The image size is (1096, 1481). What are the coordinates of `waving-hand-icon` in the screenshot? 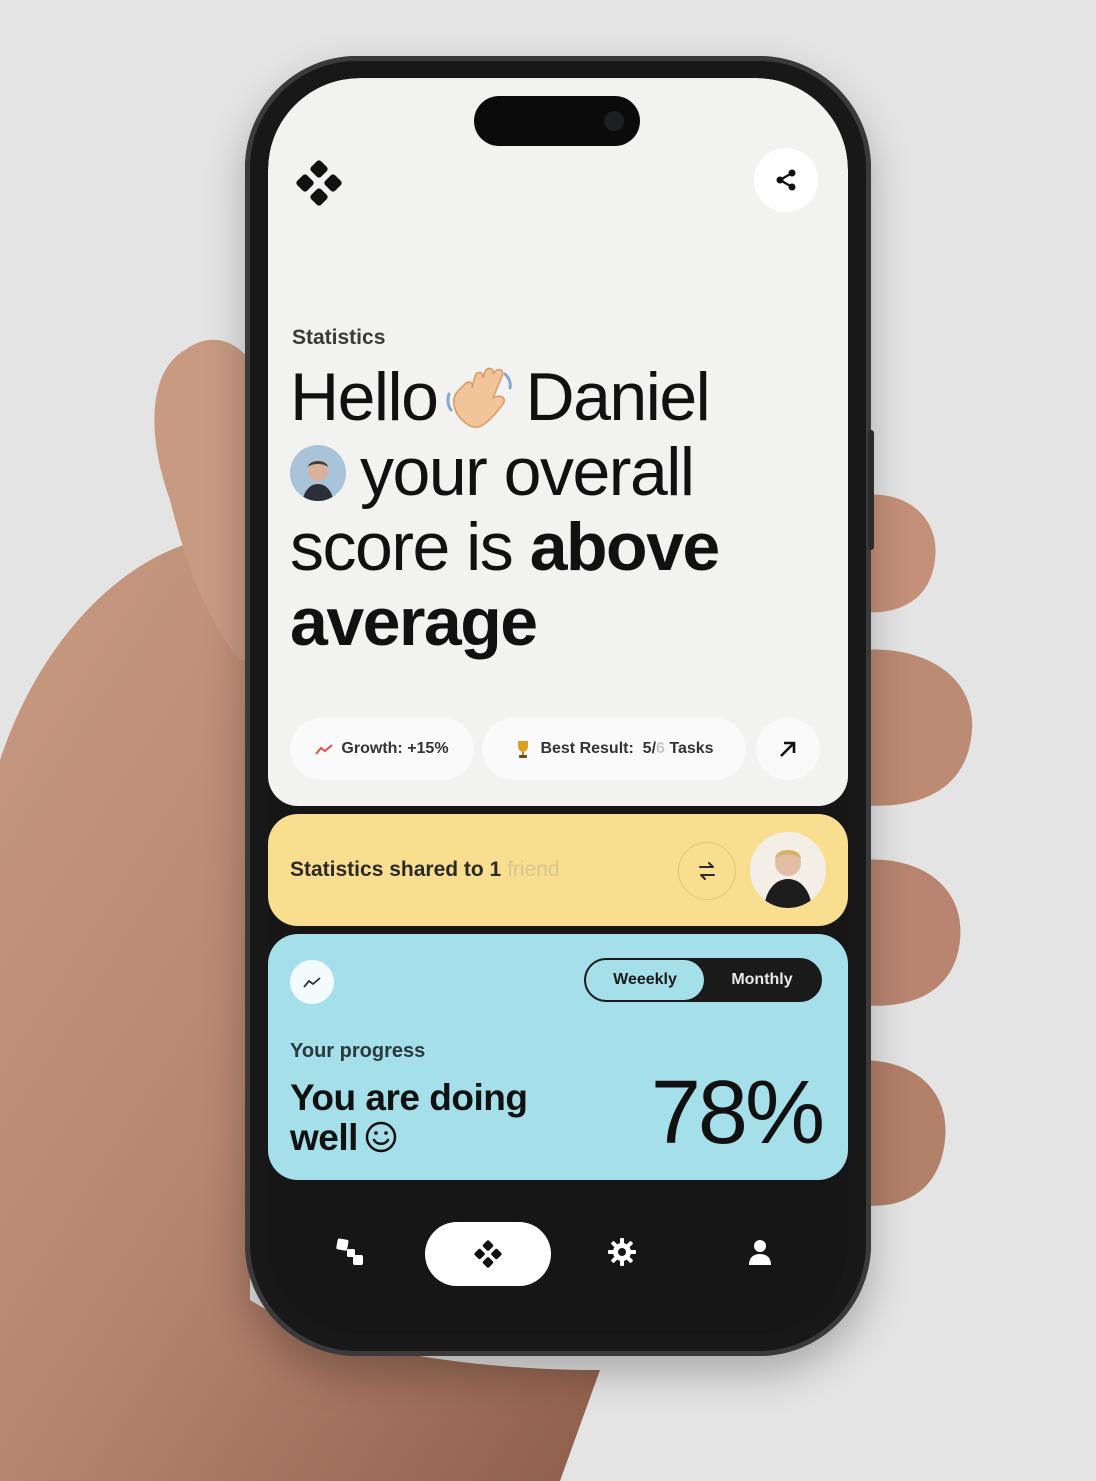 It's located at (479, 397).